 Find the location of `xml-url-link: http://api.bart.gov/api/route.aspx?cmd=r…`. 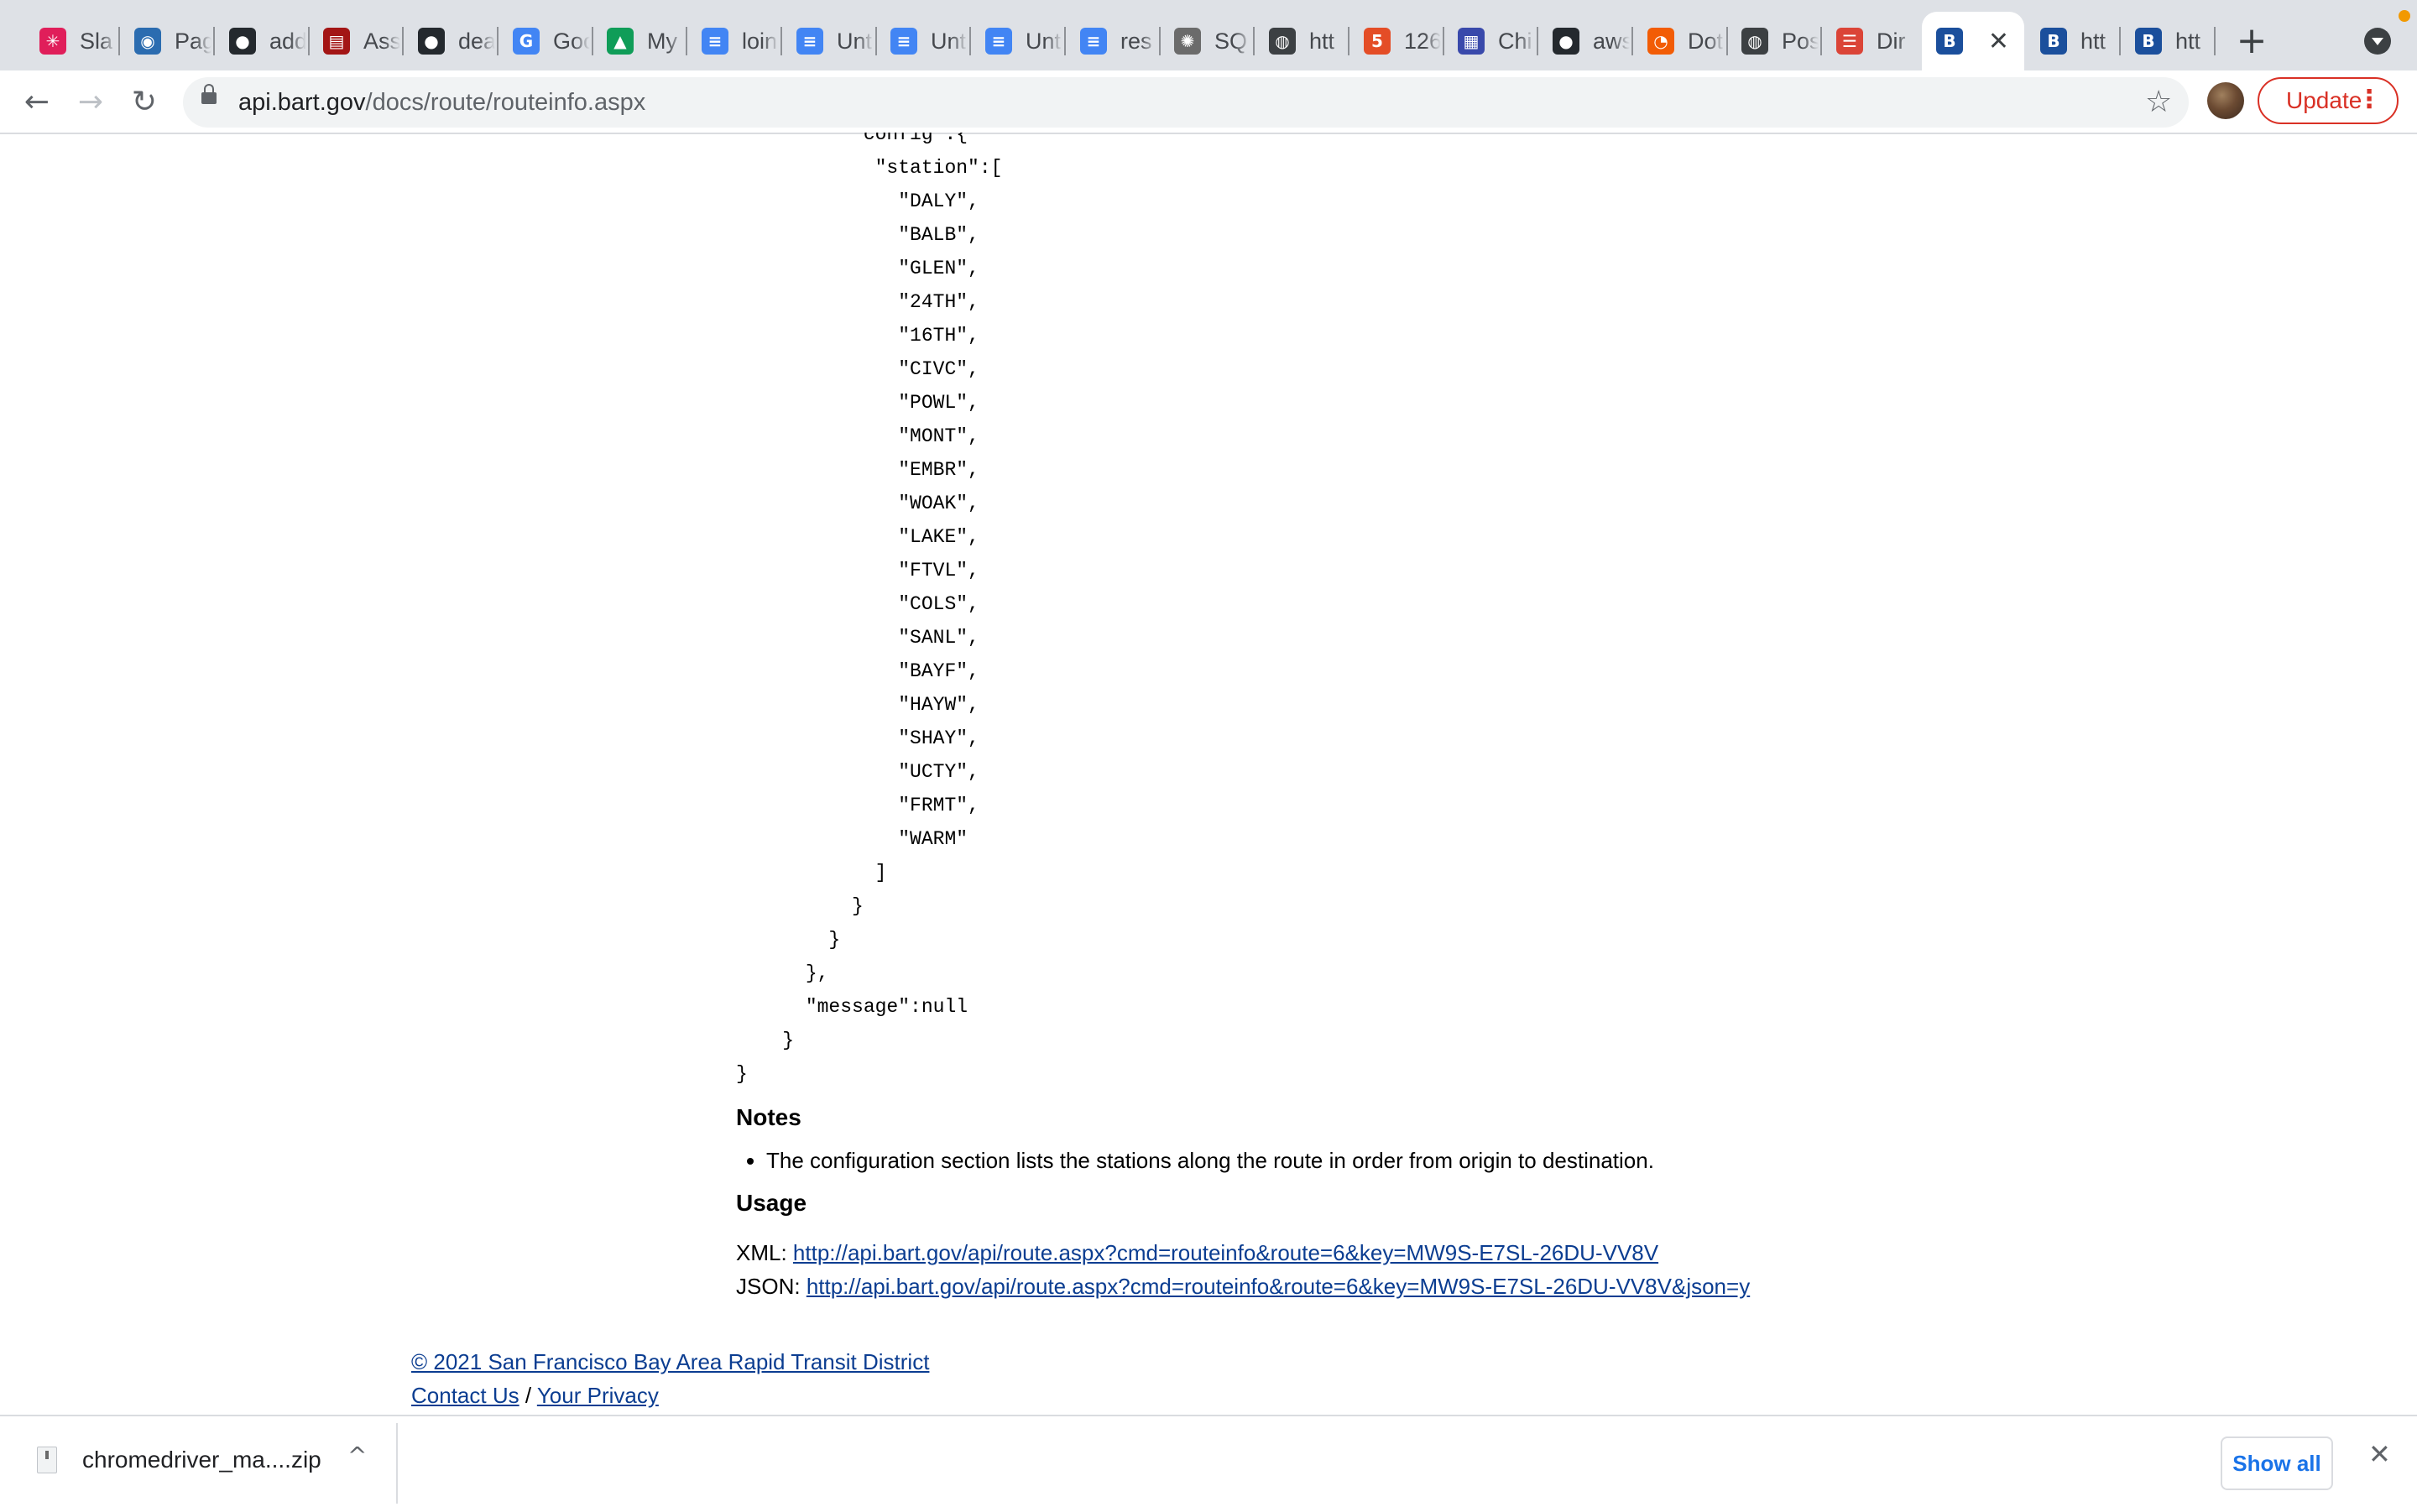

xml-url-link: http://api.bart.gov/api/route.aspx?cmd=r… is located at coordinates (1225, 1253).